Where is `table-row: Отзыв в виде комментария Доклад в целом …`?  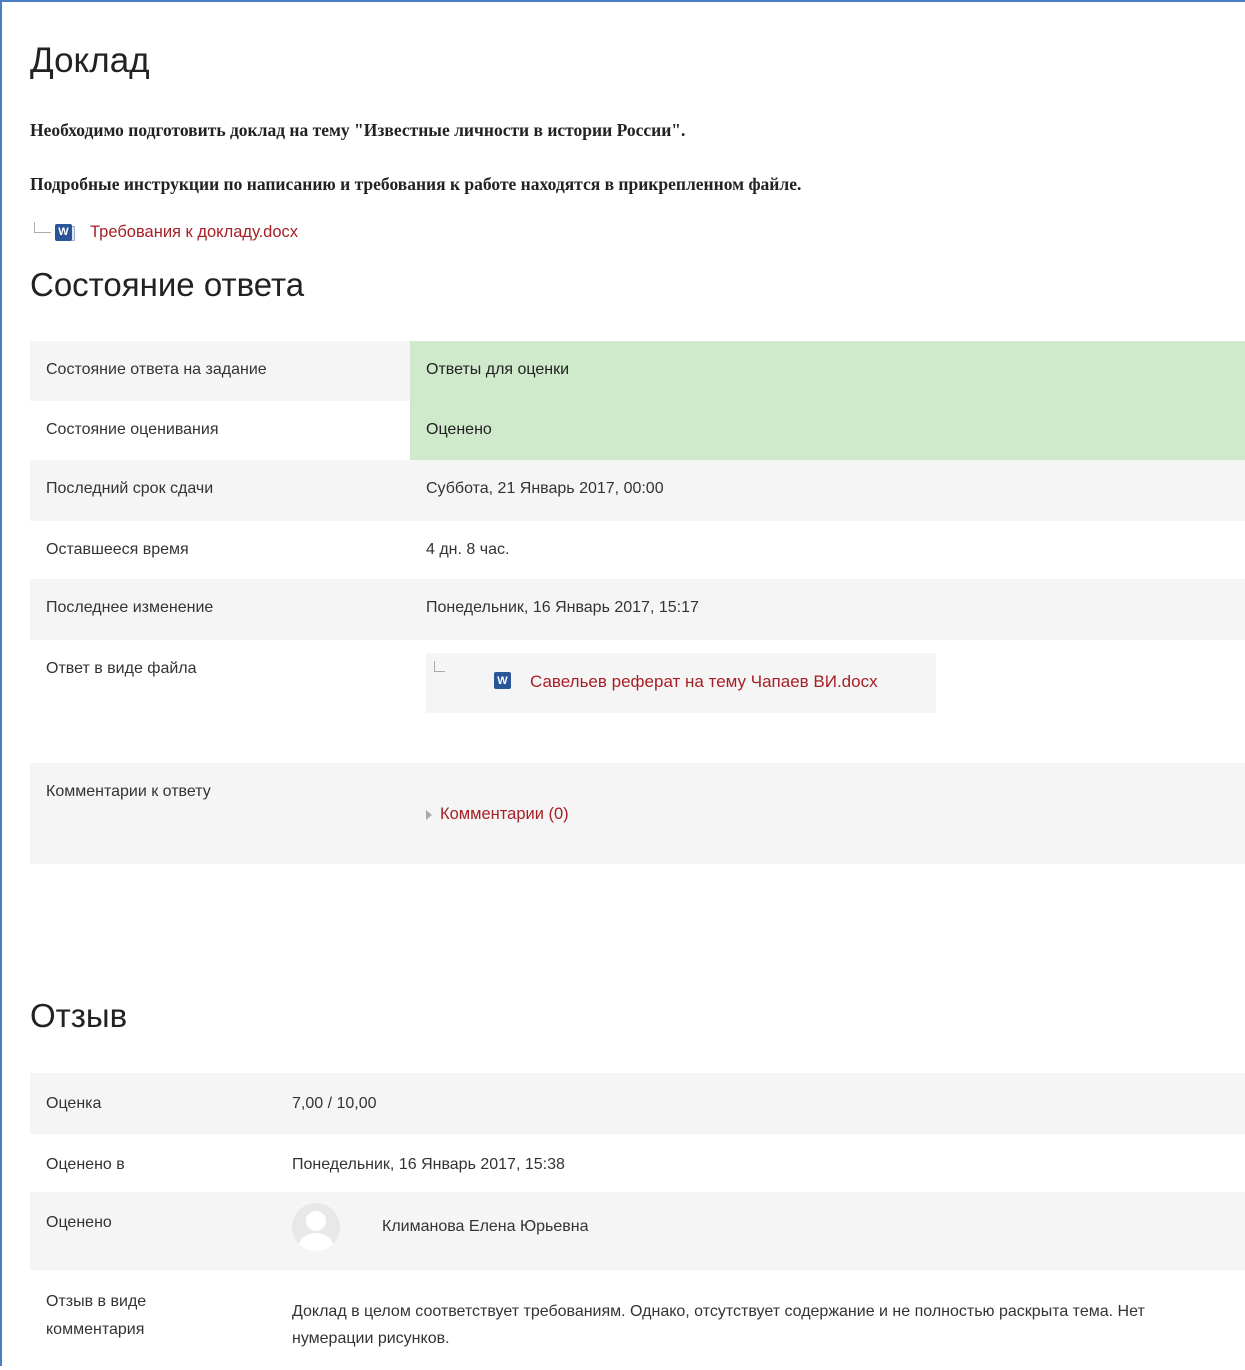
table-row: Отзыв в виде комментария Доклад в целом … is located at coordinates (637, 1320).